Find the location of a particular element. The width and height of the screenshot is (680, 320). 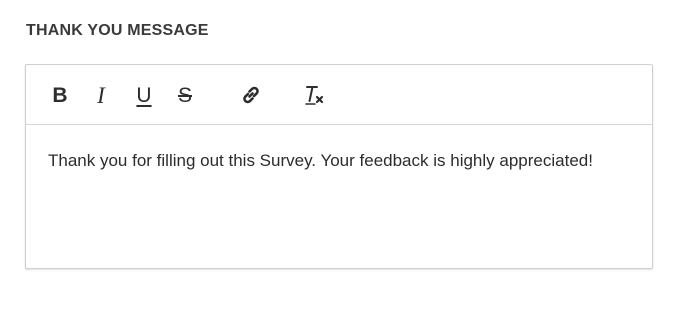

underline-icon: U is located at coordinates (144, 95).